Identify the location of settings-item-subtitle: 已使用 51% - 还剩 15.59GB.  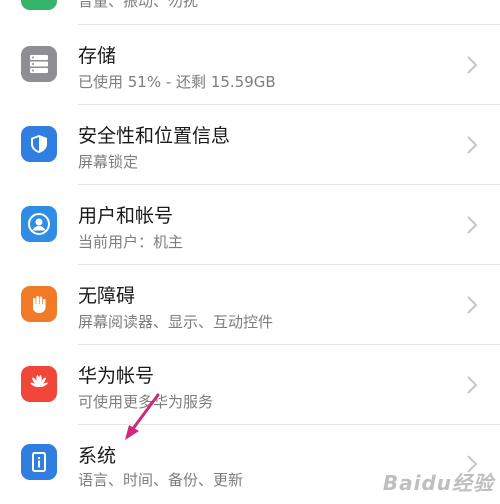
(177, 82).